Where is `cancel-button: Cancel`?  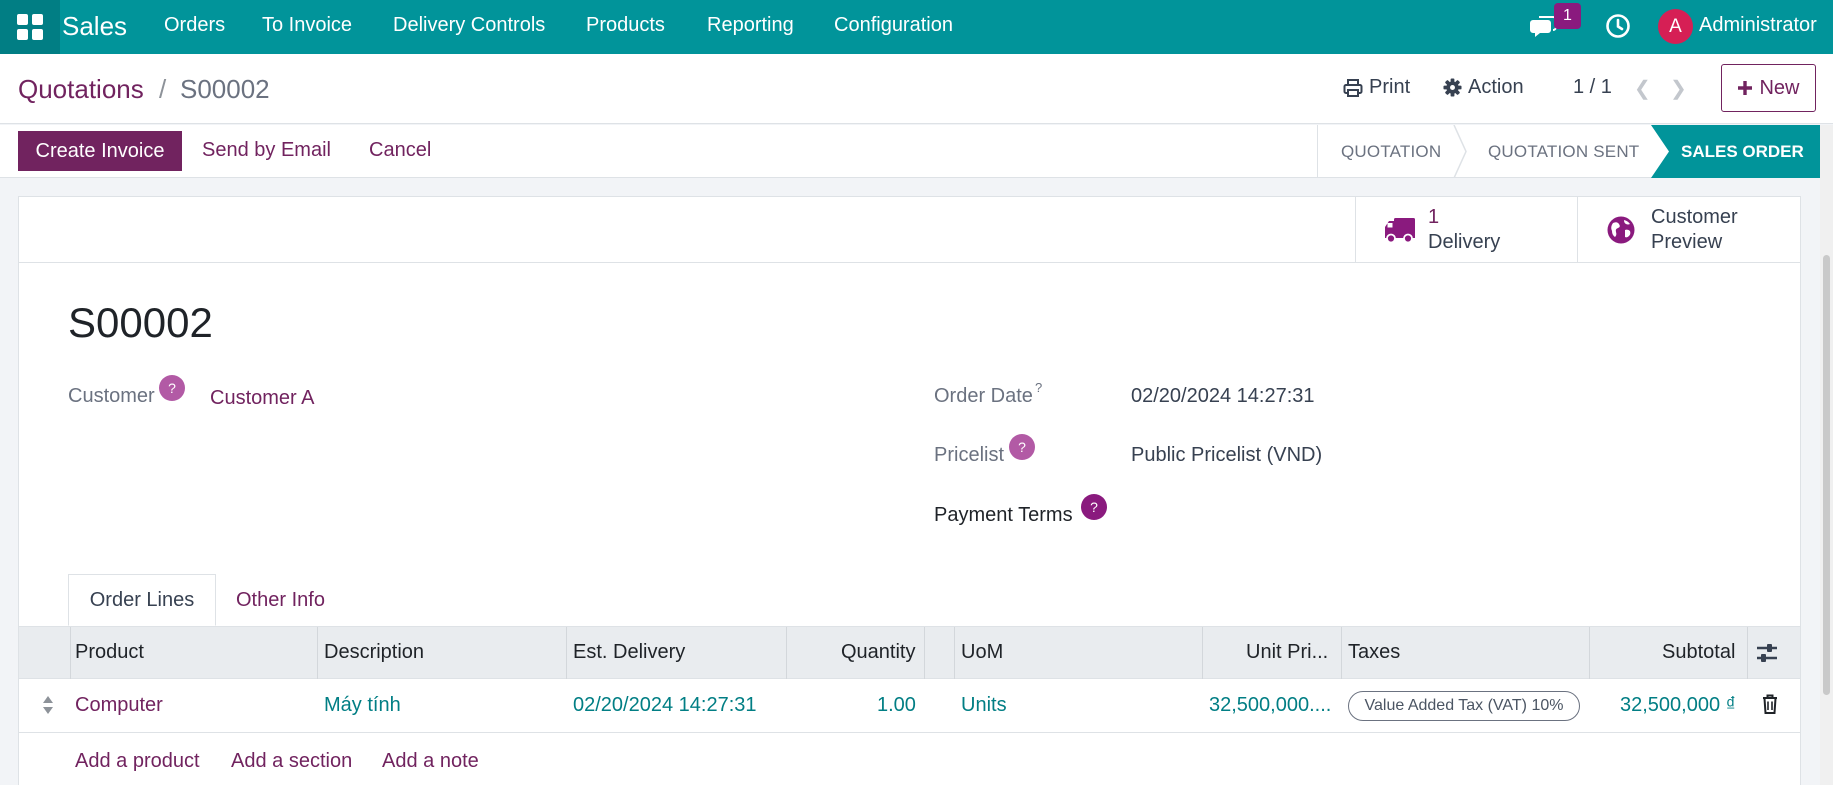 cancel-button: Cancel is located at coordinates (400, 150).